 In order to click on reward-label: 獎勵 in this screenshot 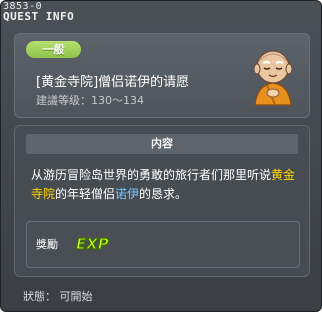, I will do `click(47, 244)`.